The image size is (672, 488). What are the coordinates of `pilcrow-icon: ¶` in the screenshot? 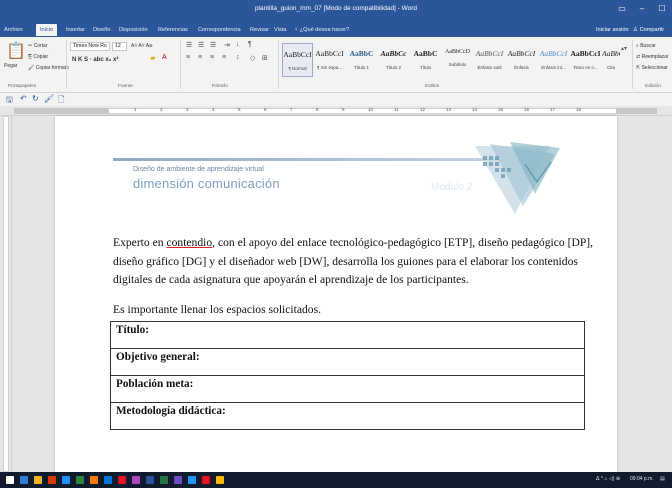 It's located at (250, 44).